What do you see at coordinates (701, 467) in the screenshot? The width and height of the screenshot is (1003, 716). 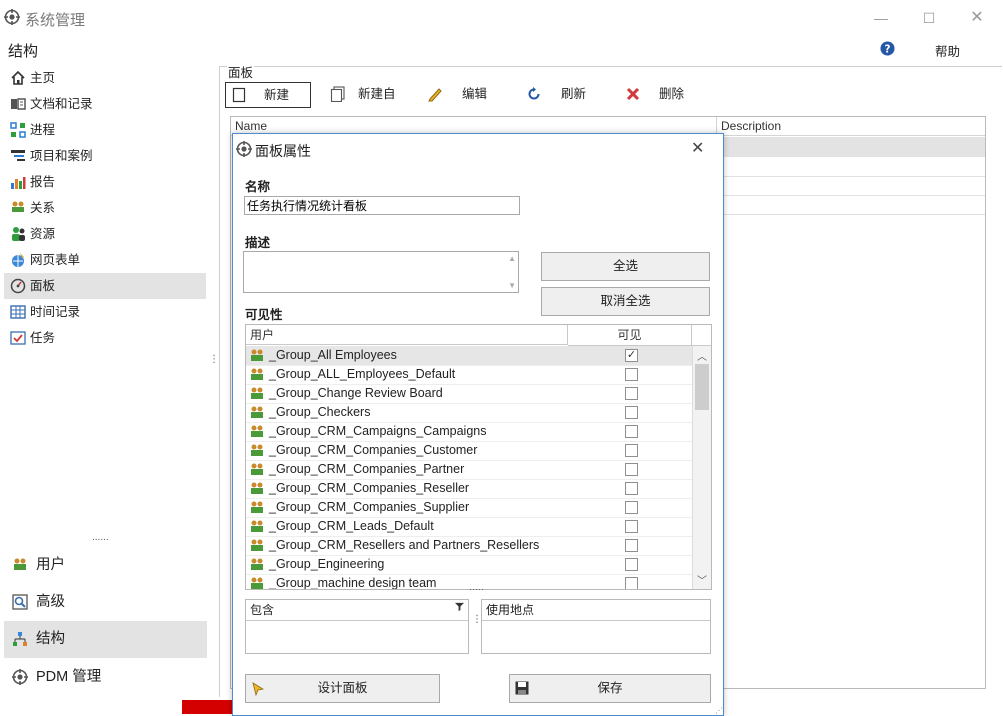 I see `vertical-scrollbar: ︿ ﹀` at bounding box center [701, 467].